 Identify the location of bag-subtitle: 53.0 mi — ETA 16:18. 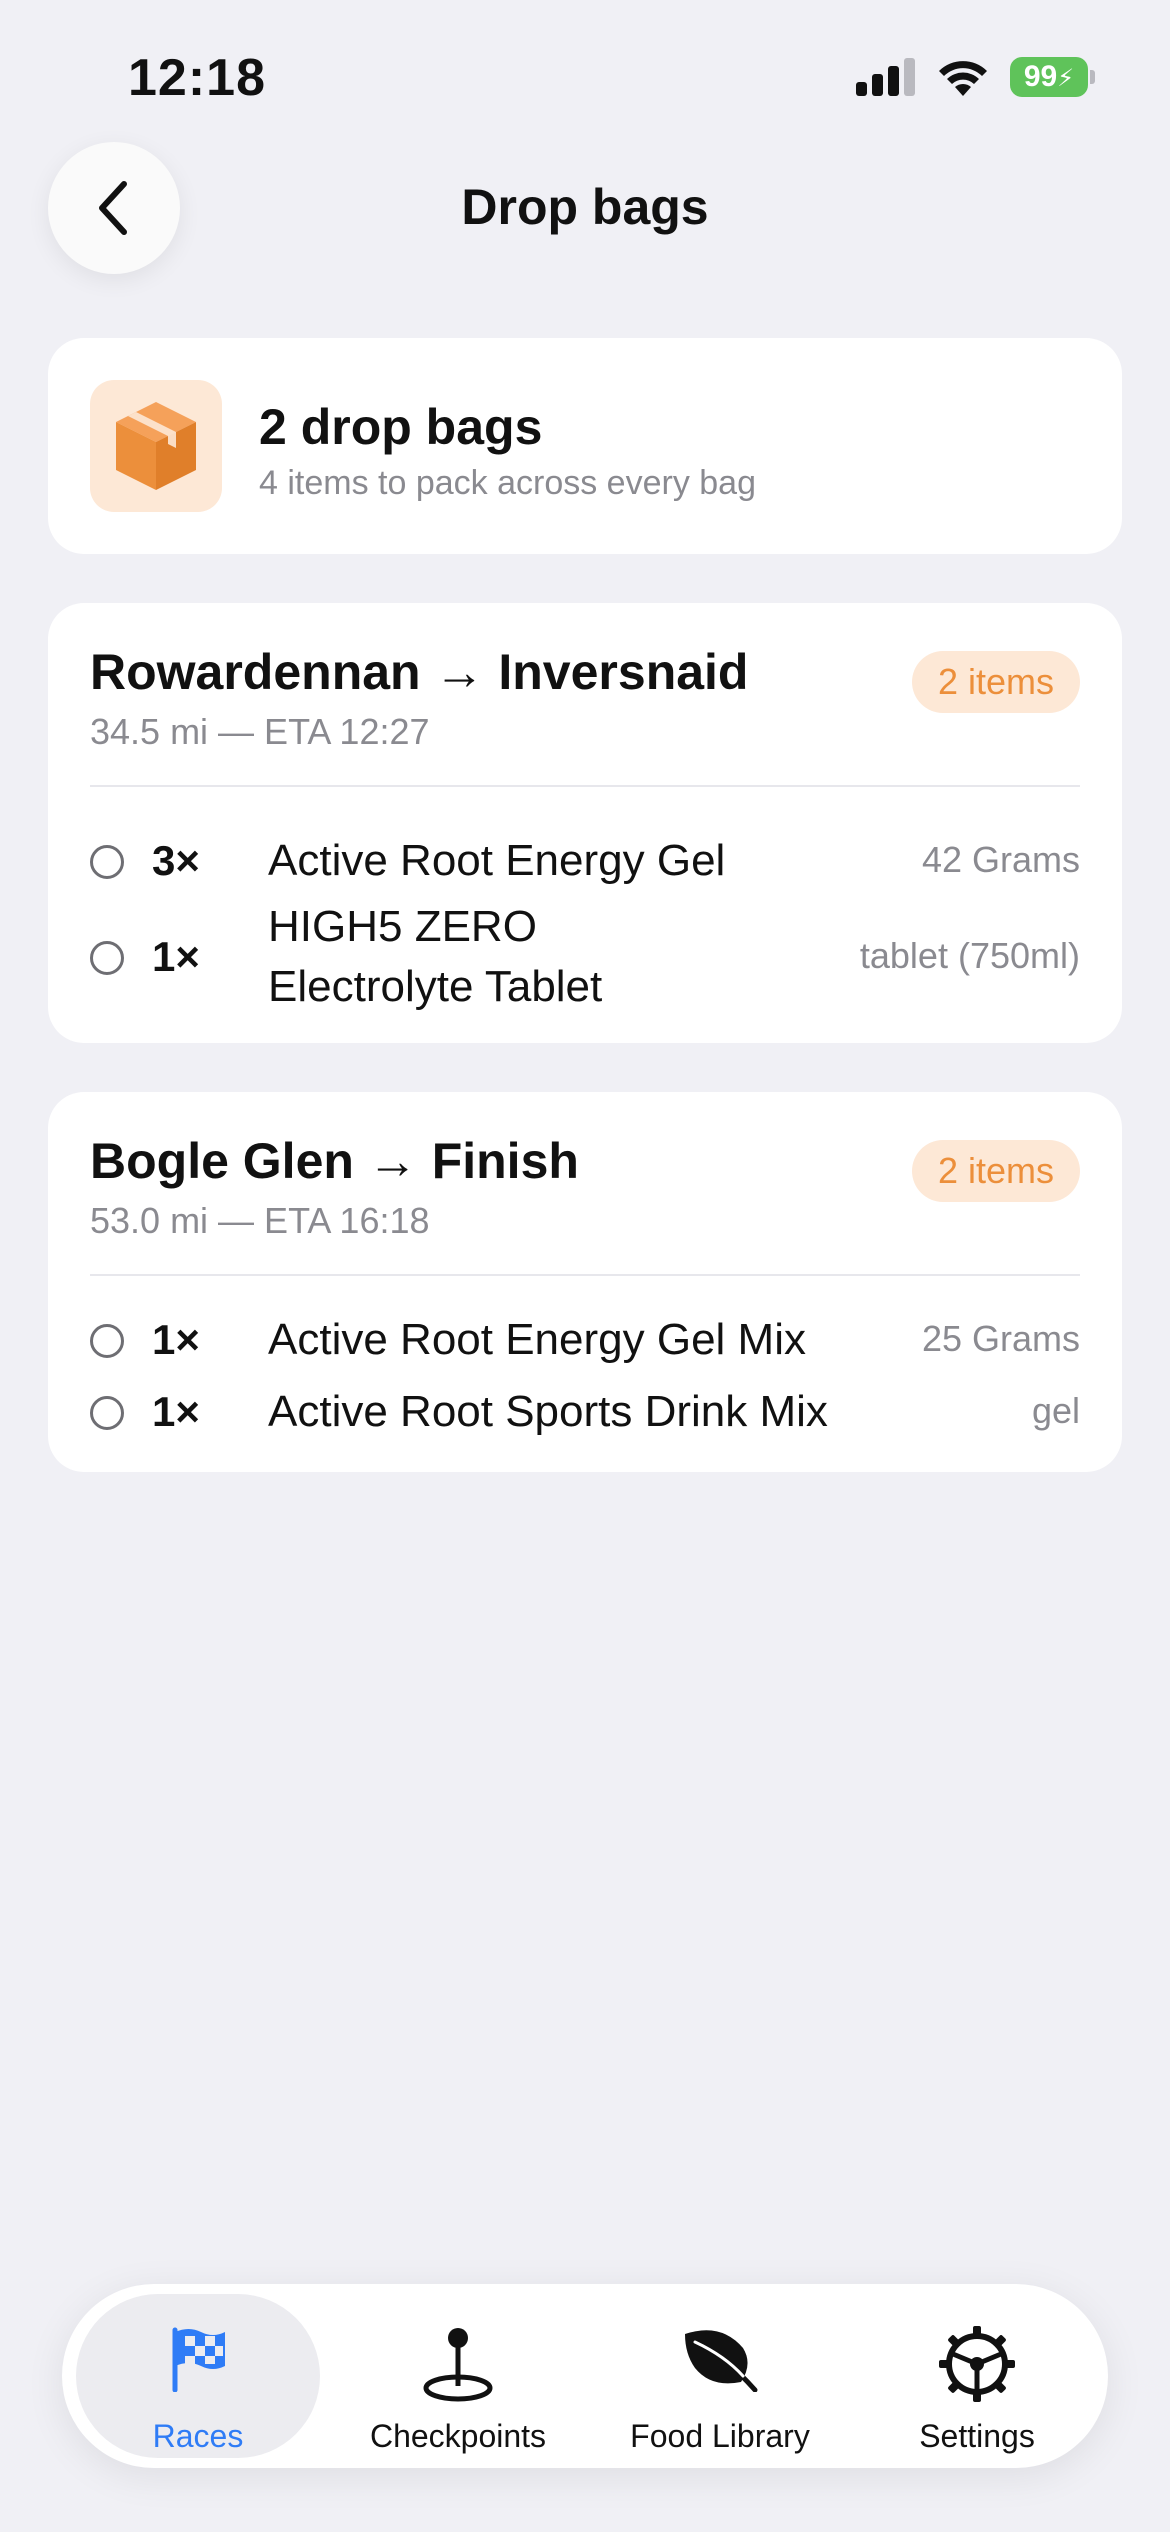
(260, 1220).